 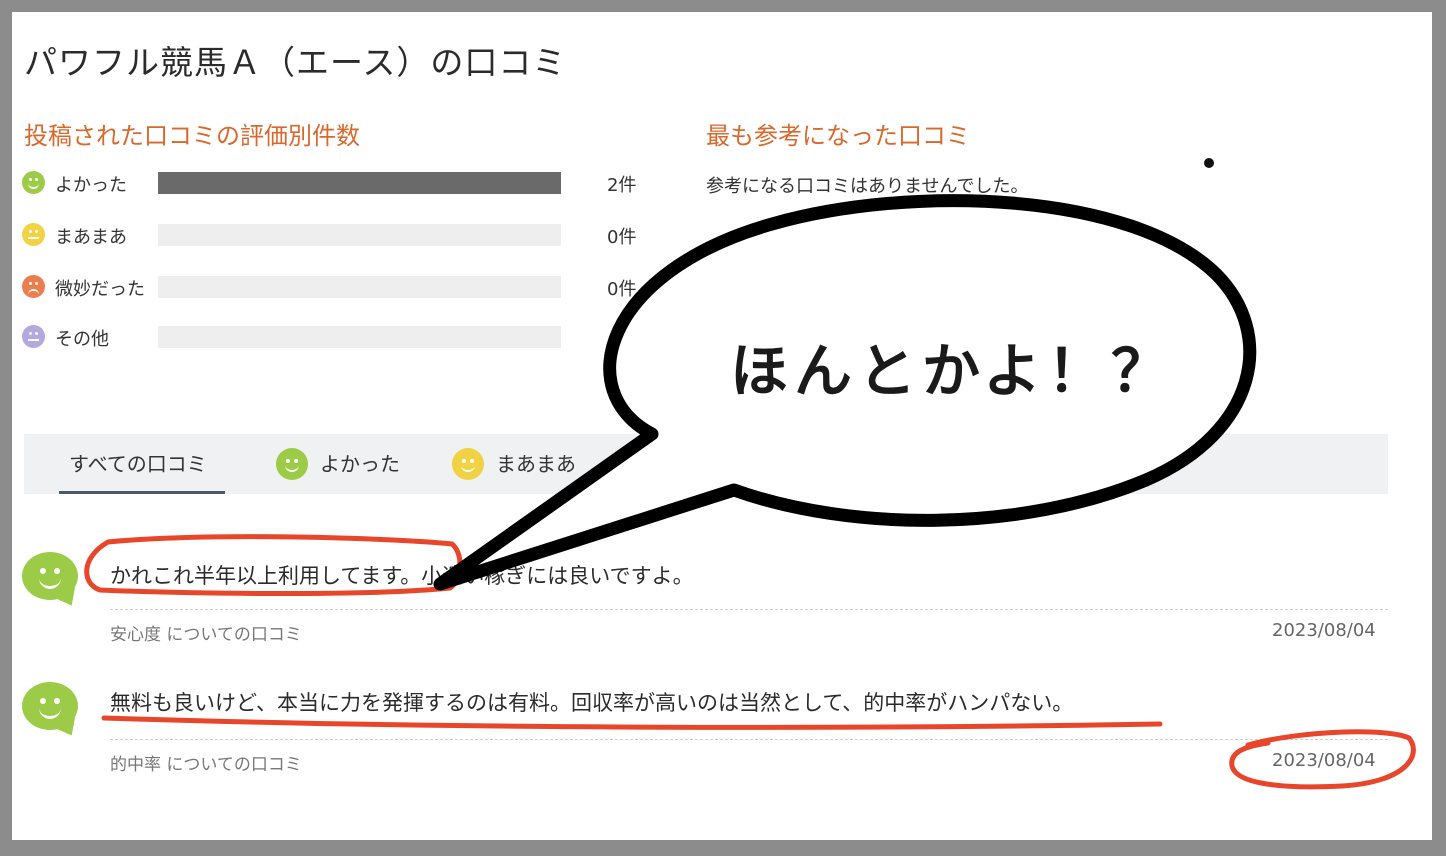 I want to click on speech-bubble-text: ほんとかよ！？, so click(x=953, y=371).